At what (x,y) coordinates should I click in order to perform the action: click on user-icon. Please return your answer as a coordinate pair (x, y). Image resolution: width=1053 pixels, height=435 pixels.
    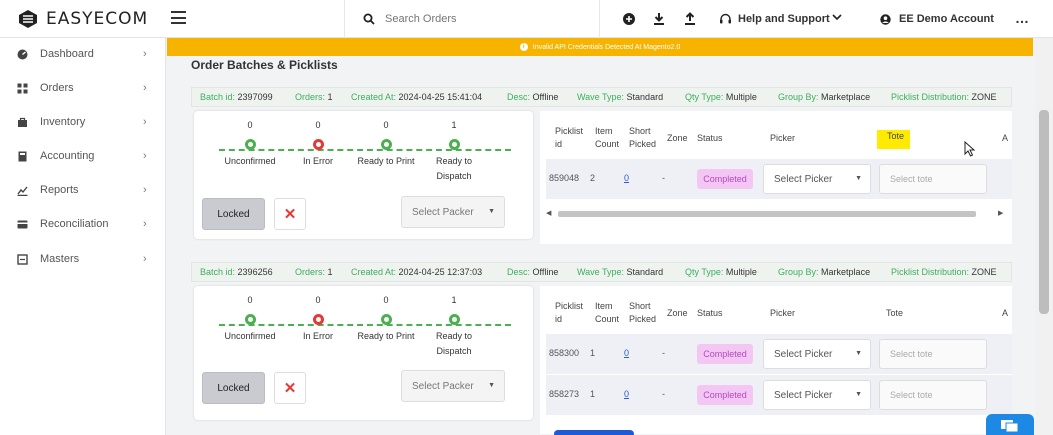
    Looking at the image, I should click on (885, 19).